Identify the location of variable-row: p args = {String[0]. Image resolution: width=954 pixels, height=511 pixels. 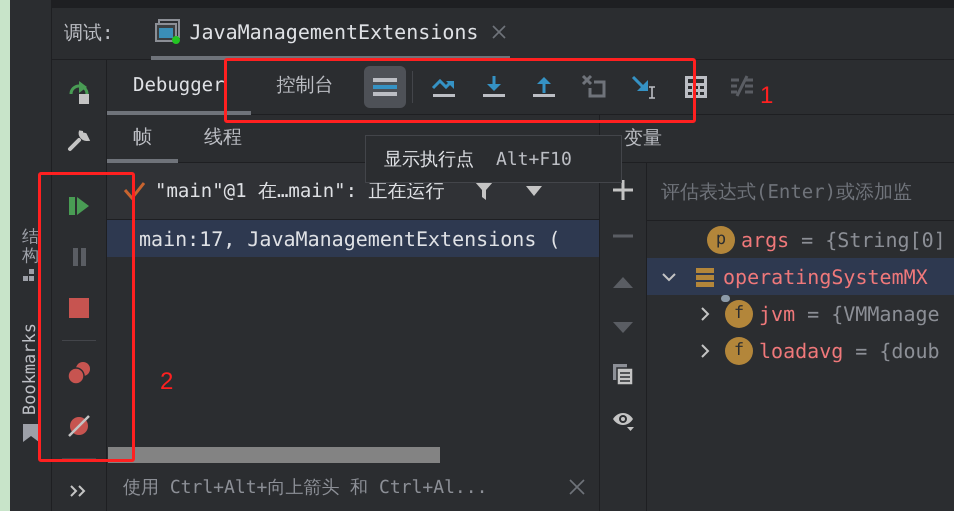
(800, 239).